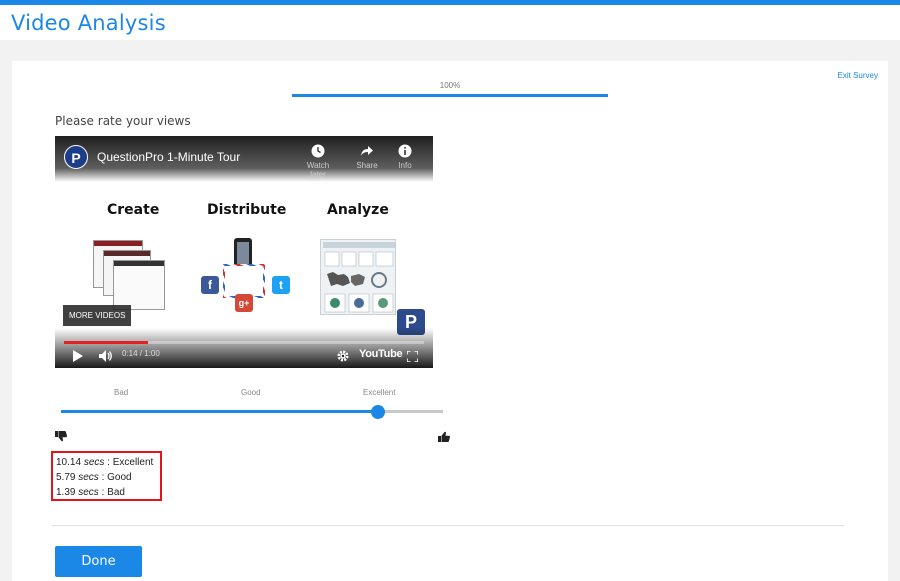  What do you see at coordinates (378, 412) in the screenshot?
I see `rating-slider-handle` at bounding box center [378, 412].